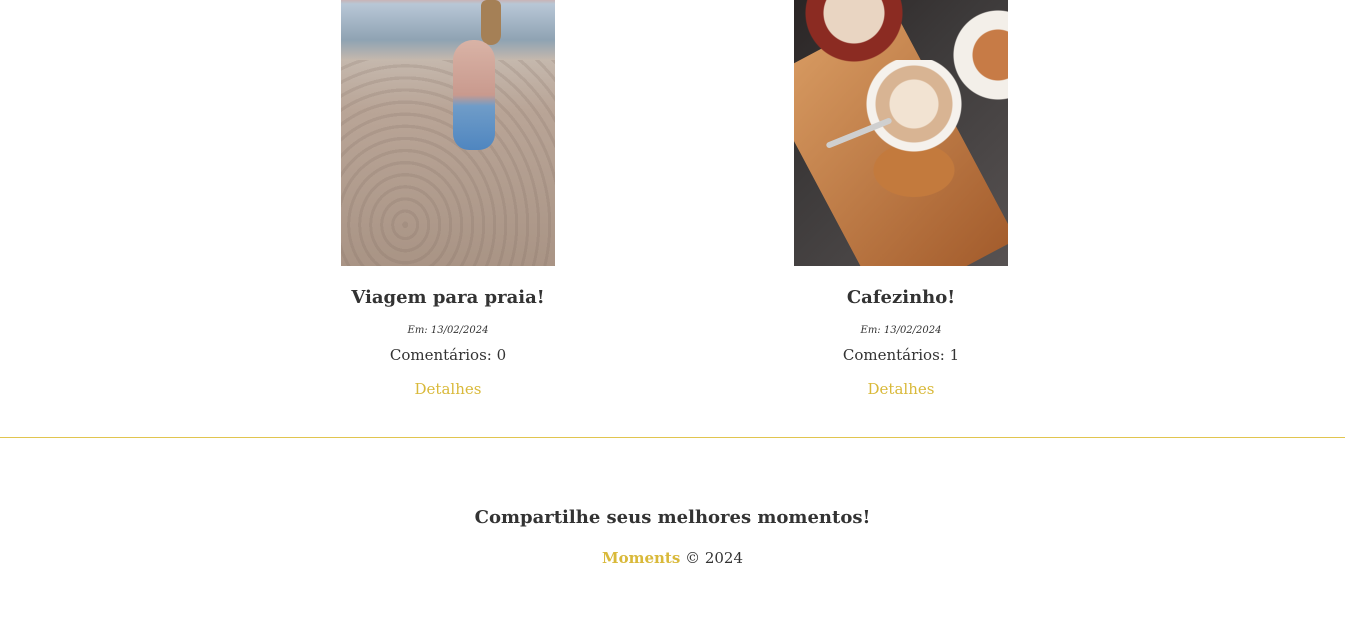 The width and height of the screenshot is (1345, 635). I want to click on person-hair, so click(491, 22).